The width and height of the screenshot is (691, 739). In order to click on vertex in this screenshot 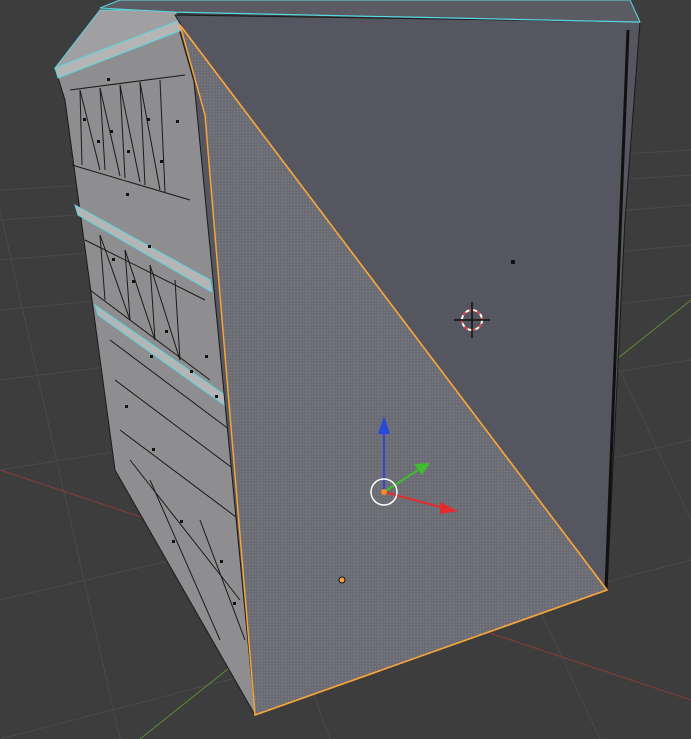, I will do `click(513, 262)`.